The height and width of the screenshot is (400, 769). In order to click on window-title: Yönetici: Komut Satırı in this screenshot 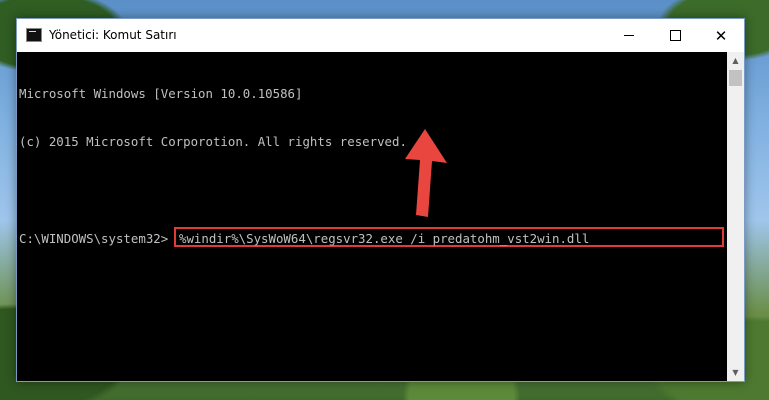, I will do `click(113, 35)`.